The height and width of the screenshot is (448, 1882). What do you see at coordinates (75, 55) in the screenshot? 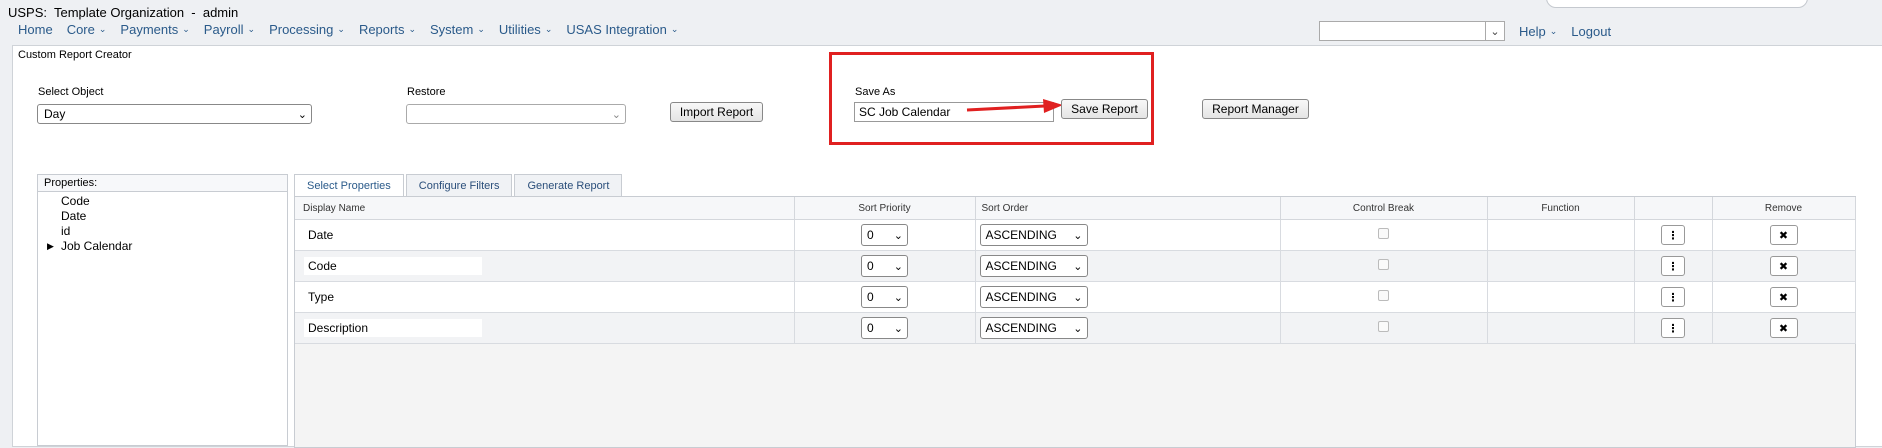
I see `panel-title: Custom Report Creator` at bounding box center [75, 55].